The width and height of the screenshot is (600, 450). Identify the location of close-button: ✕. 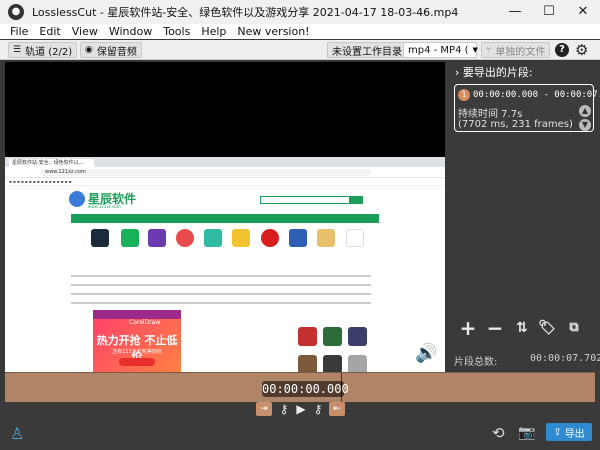
(583, 12).